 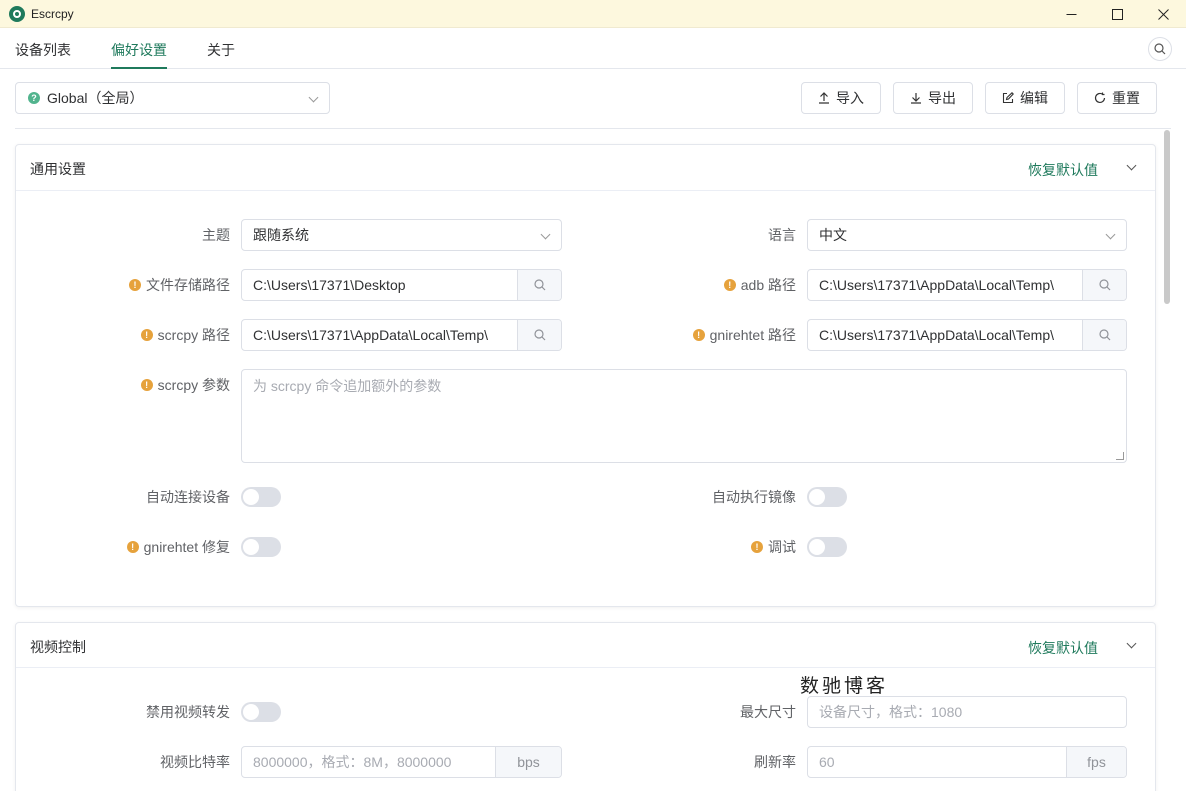 I want to click on reset-button: 重置, so click(x=1117, y=98).